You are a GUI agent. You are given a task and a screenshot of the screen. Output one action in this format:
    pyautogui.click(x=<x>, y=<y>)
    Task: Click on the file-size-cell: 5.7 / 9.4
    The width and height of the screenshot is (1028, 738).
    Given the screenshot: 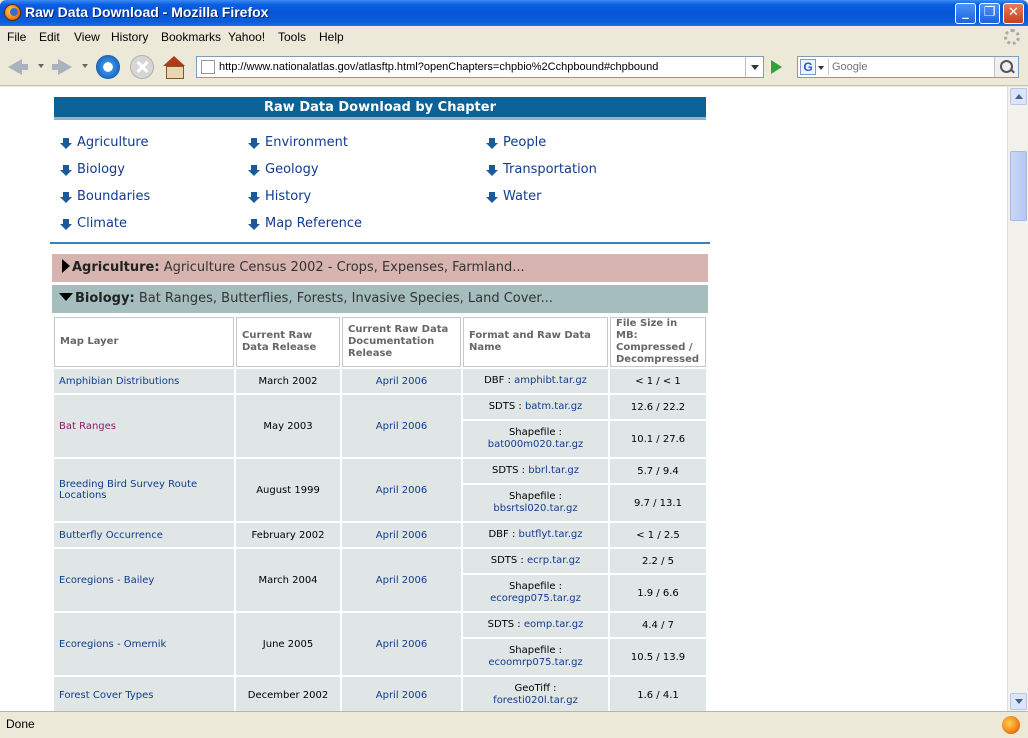 What is the action you would take?
    pyautogui.click(x=658, y=471)
    